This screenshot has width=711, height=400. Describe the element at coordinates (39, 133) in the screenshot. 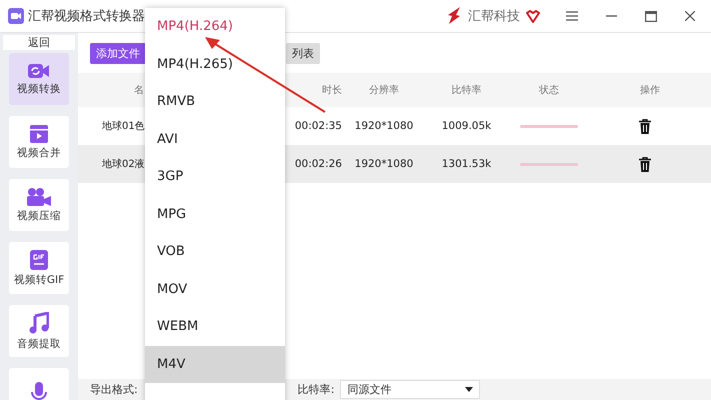

I see `video-clip-icon` at that location.